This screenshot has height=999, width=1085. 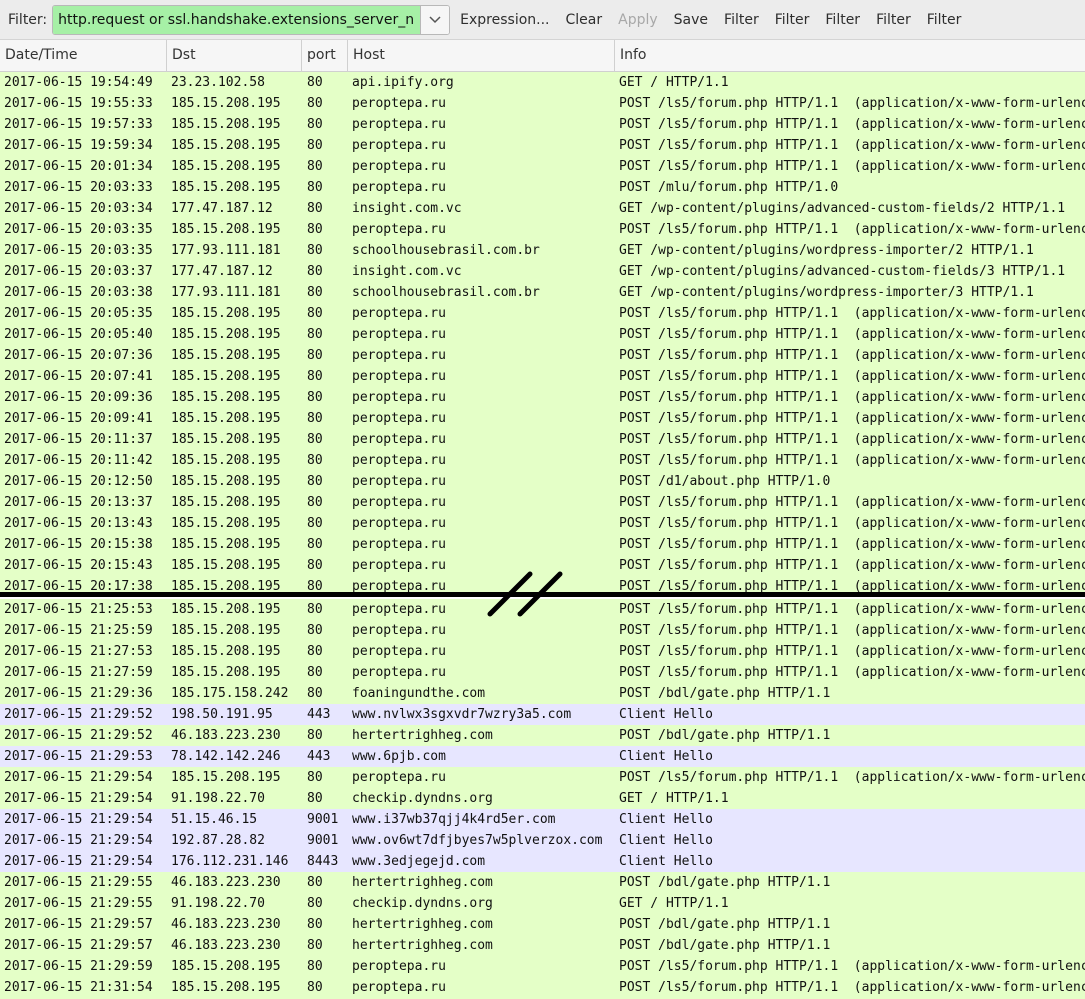 I want to click on filter-combobox, so click(x=251, y=19).